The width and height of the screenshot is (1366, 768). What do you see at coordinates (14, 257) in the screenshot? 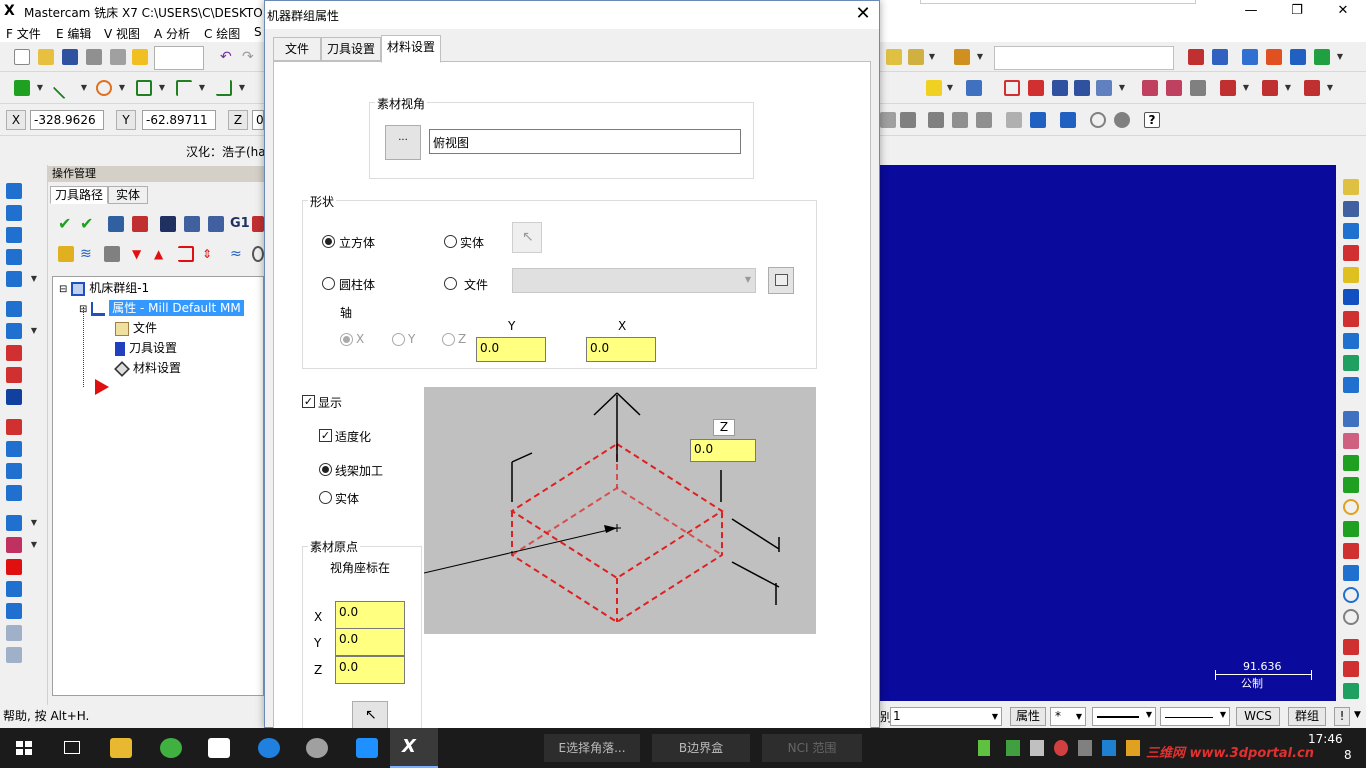
I see `arrow-down-icon` at bounding box center [14, 257].